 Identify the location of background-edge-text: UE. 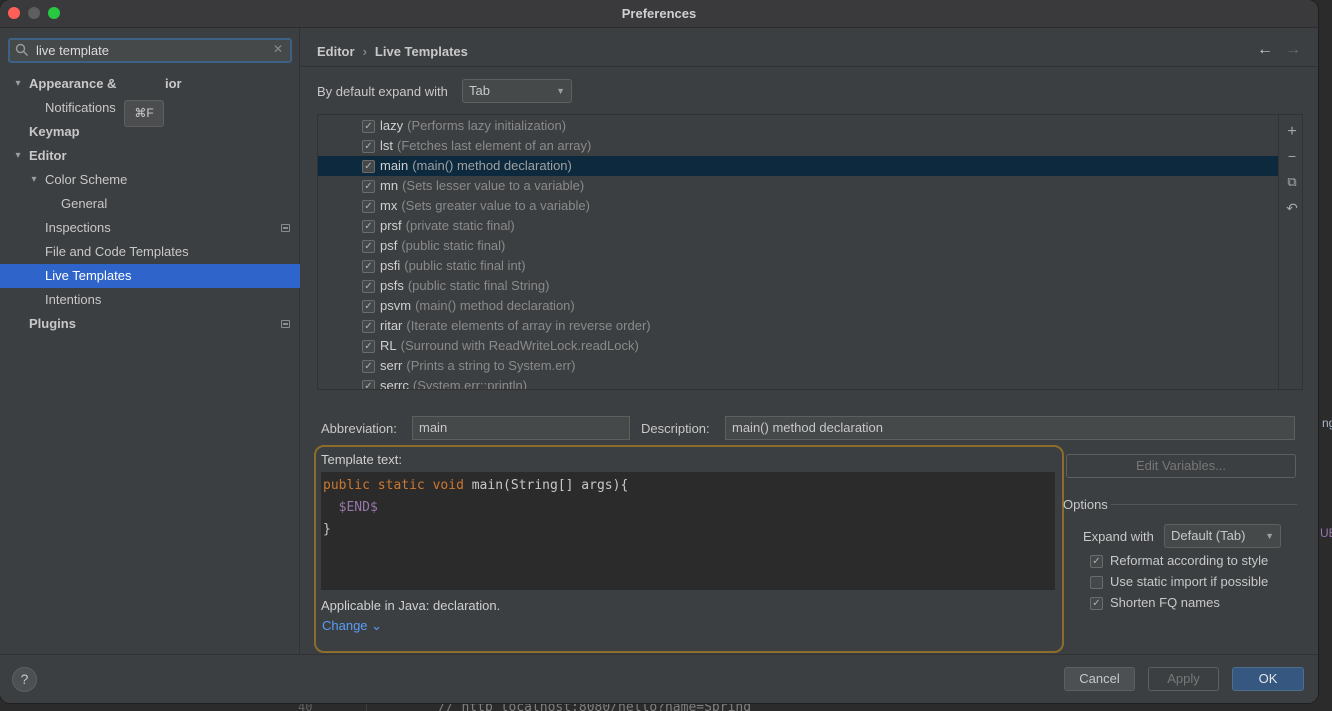
(1326, 533).